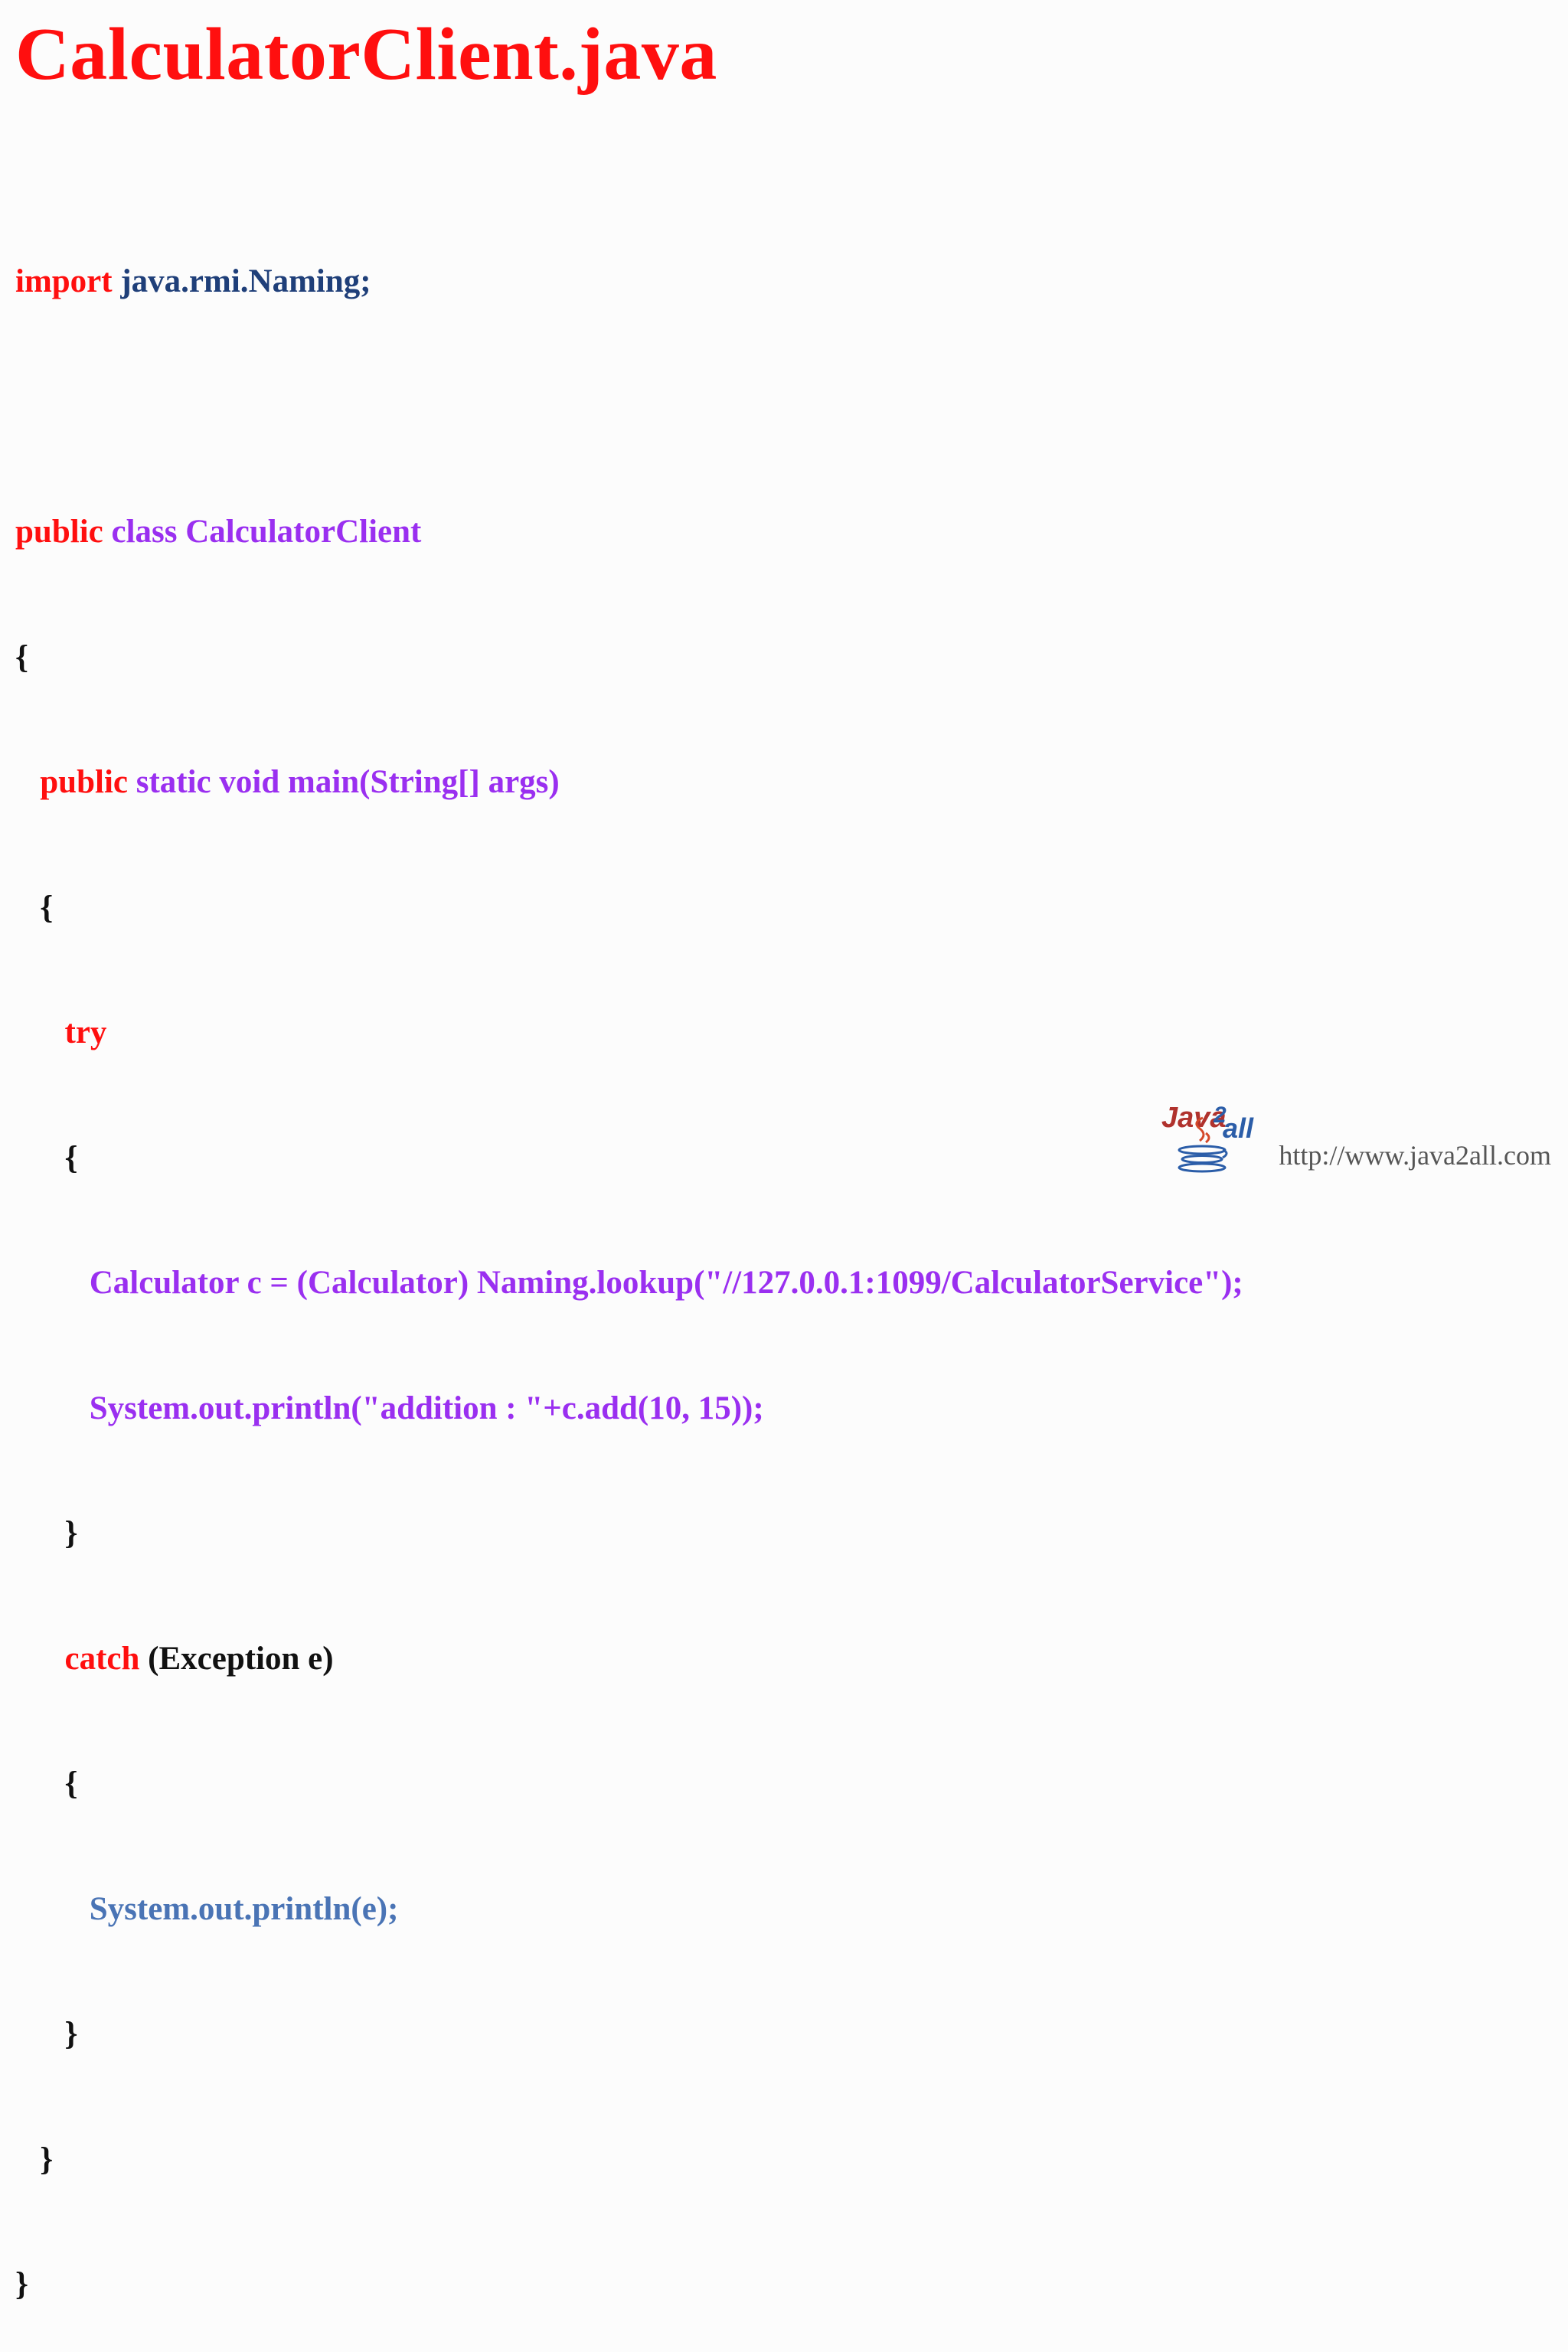 The image size is (1568, 2352). I want to click on import-keyword: import, so click(64, 281).